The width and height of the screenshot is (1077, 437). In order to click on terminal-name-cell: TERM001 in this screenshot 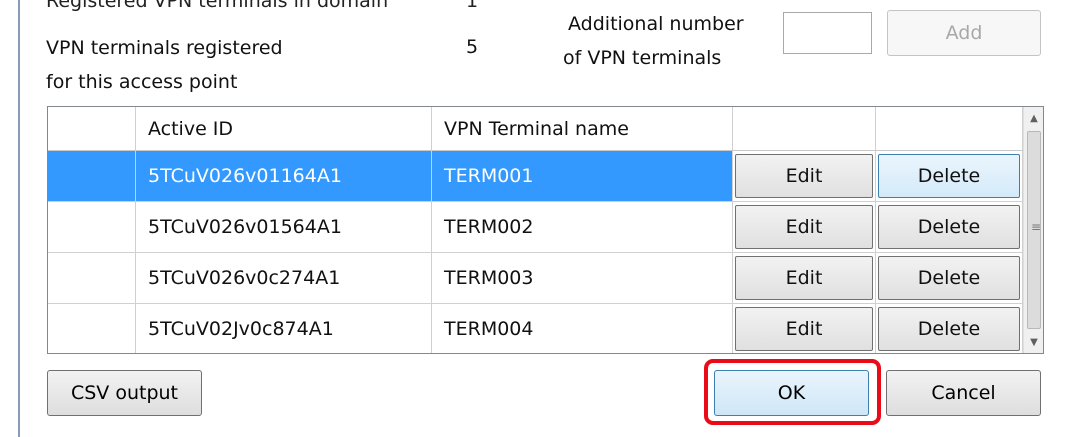, I will do `click(582, 176)`.